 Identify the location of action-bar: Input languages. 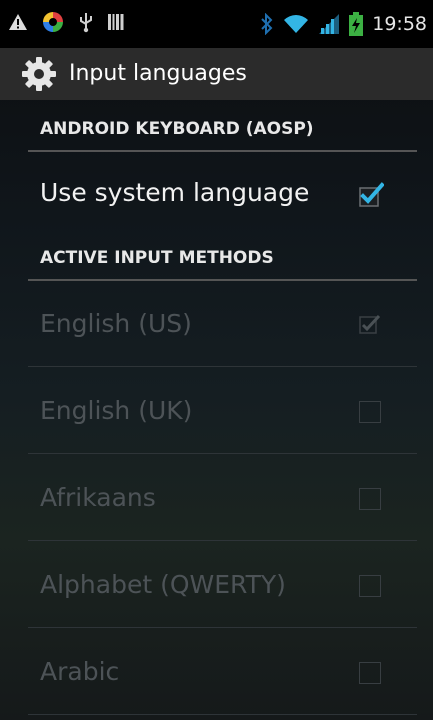
(216, 74).